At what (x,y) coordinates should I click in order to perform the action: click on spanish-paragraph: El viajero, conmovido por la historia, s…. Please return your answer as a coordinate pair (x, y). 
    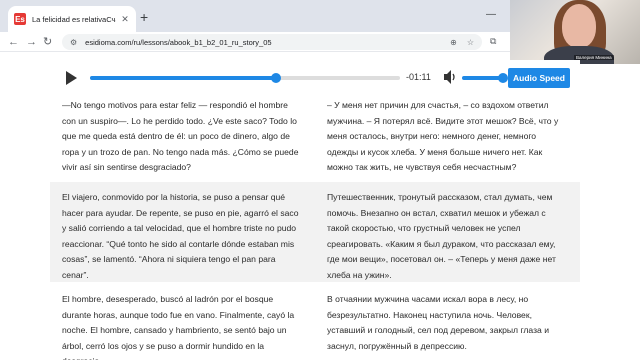
    Looking at the image, I should click on (180, 236).